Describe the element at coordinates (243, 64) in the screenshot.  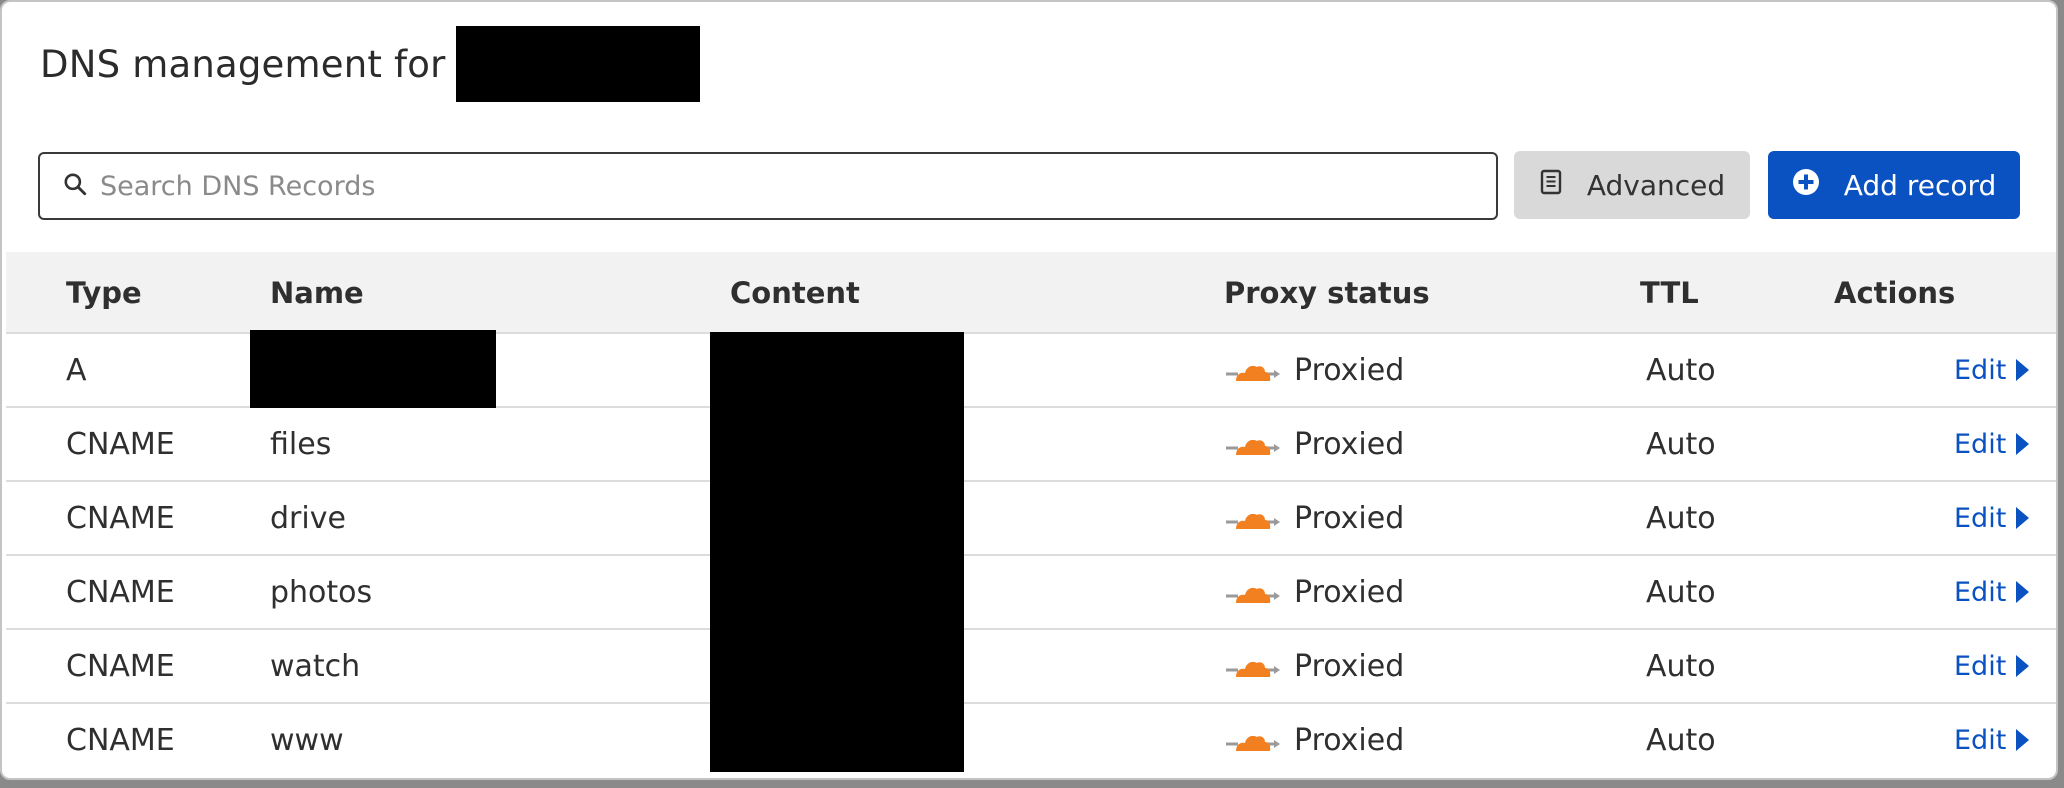
I see `page-title-text: DNS management for` at that location.